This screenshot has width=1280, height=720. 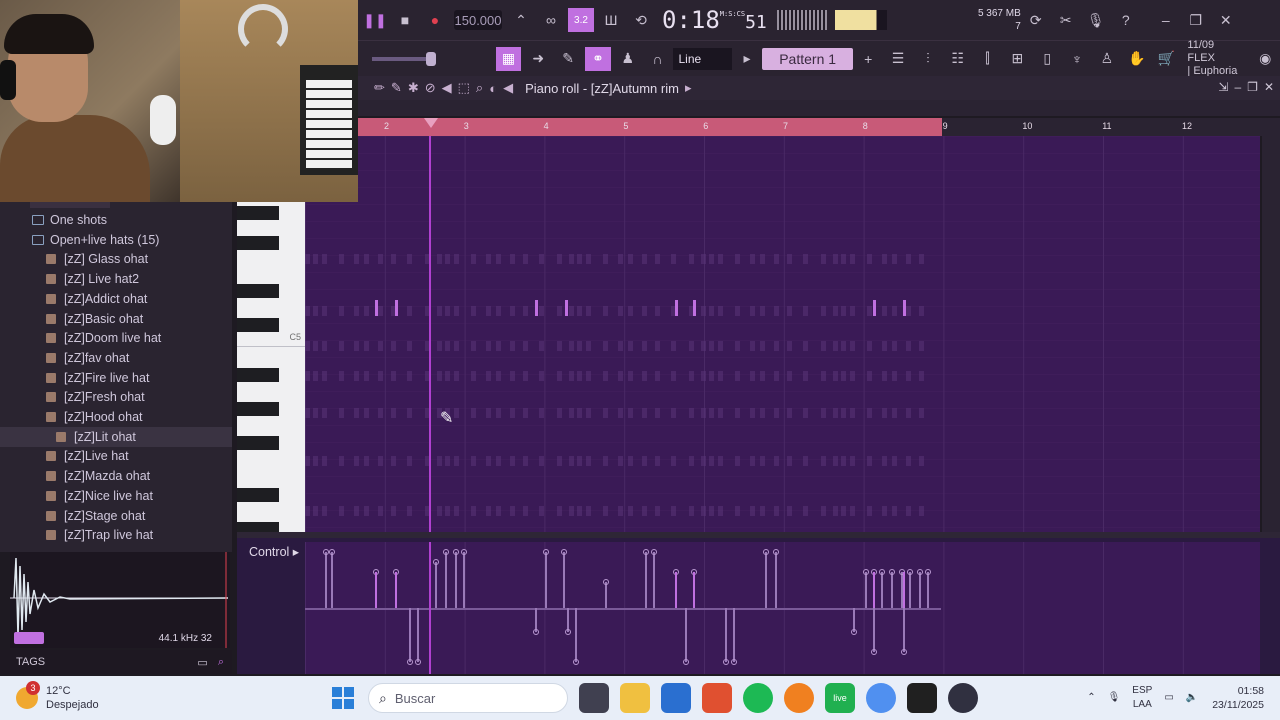 What do you see at coordinates (116, 397) in the screenshot?
I see `browser-file: [zZ]Fresh ohat` at bounding box center [116, 397].